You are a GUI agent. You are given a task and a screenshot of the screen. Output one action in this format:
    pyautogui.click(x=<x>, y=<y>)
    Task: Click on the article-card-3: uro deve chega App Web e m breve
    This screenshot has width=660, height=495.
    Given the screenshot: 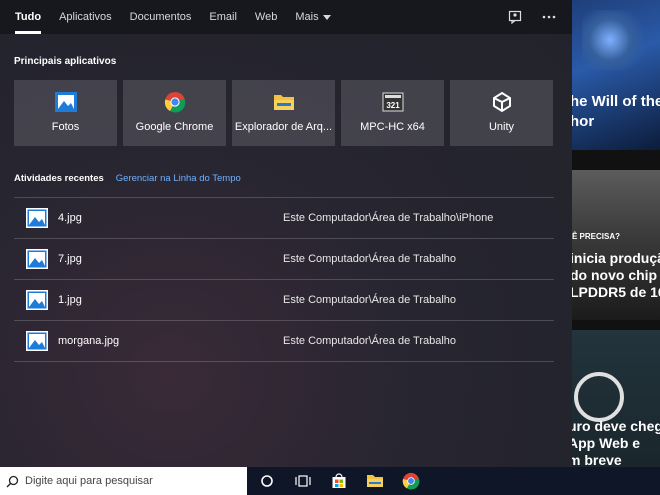 What is the action you would take?
    pyautogui.click(x=616, y=398)
    